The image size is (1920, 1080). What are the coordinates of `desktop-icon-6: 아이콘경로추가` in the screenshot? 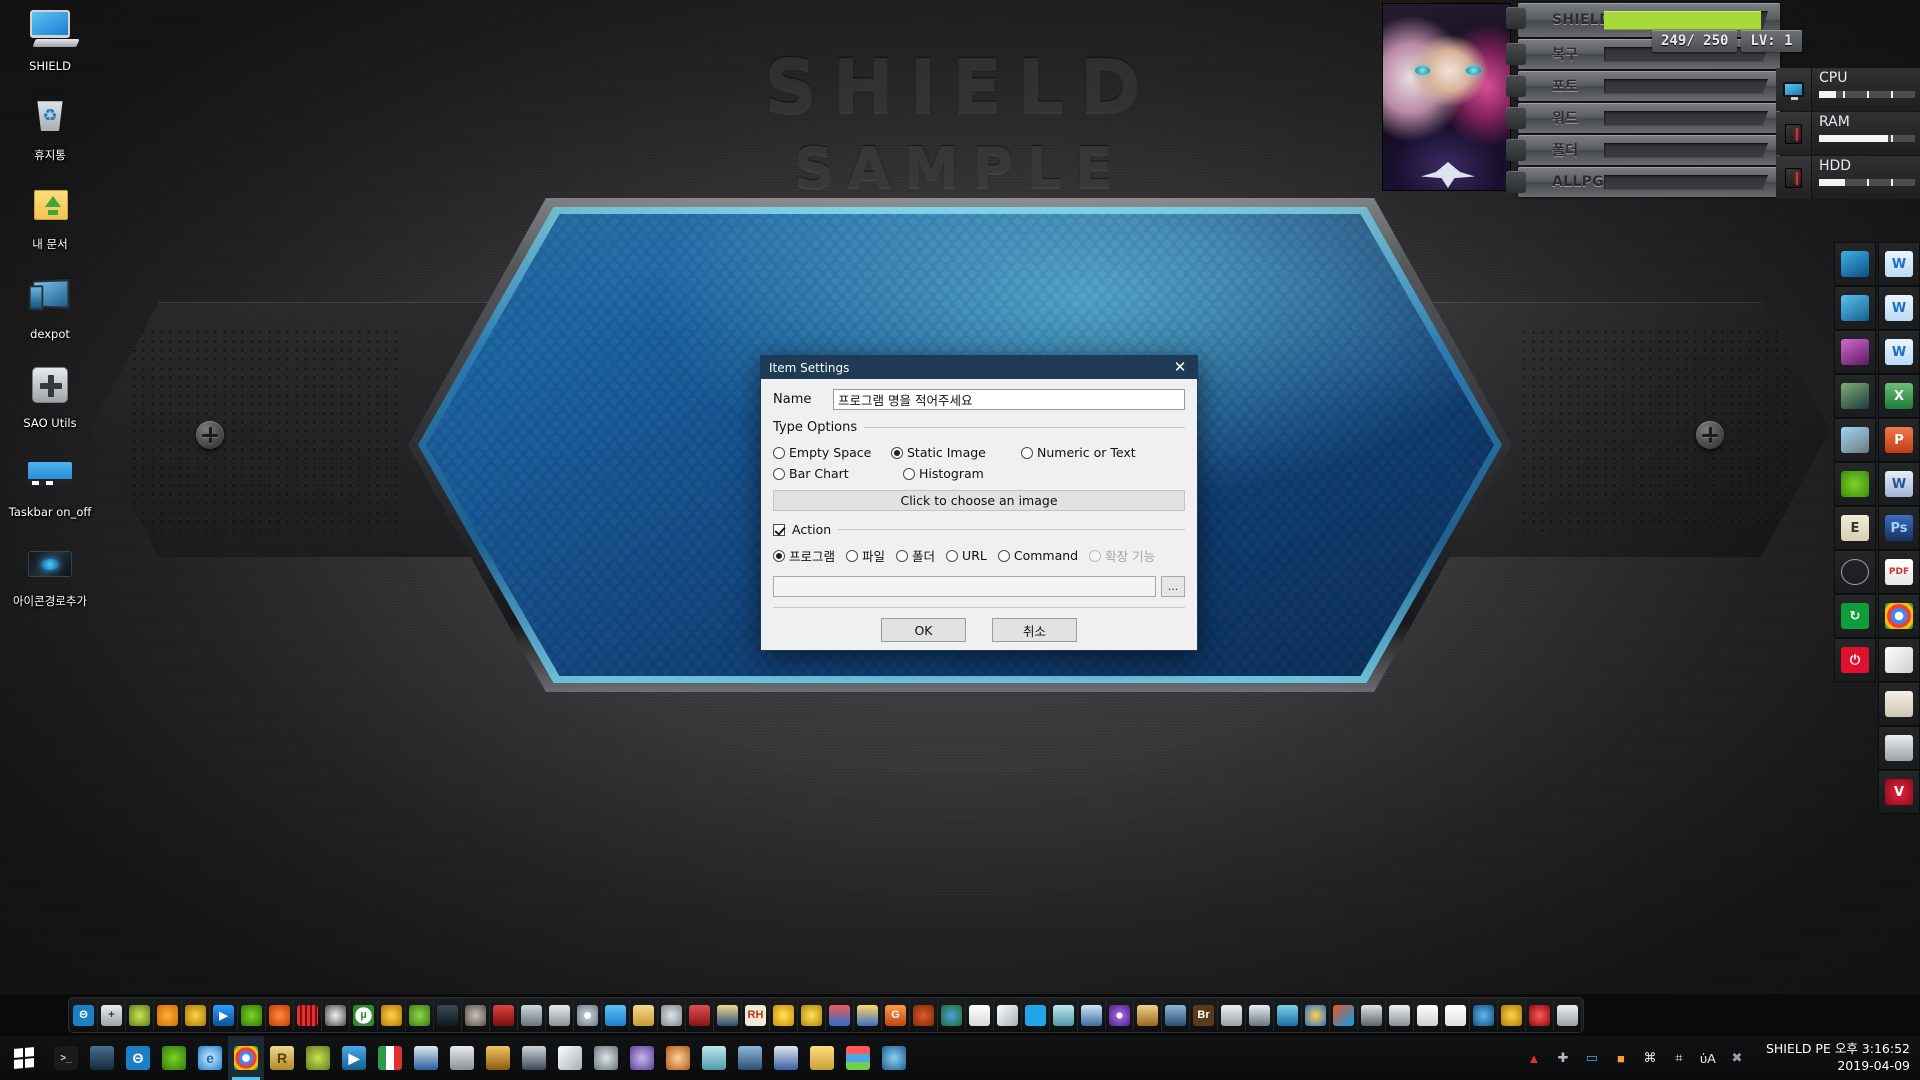 It's located at (50, 575).